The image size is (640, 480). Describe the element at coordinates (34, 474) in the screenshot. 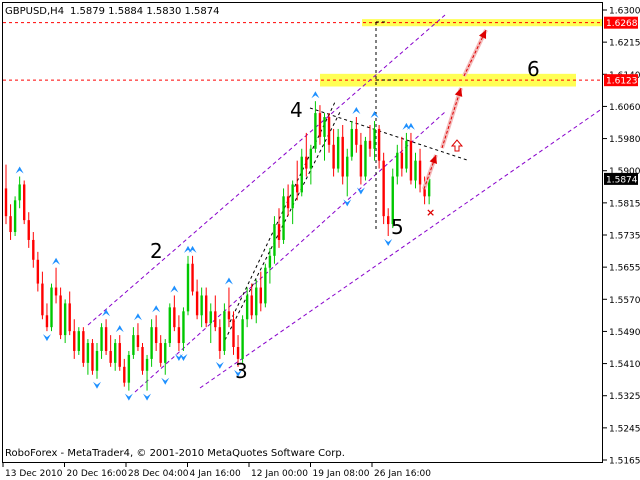

I see `x-tick-label: 13 Dec 2010` at that location.